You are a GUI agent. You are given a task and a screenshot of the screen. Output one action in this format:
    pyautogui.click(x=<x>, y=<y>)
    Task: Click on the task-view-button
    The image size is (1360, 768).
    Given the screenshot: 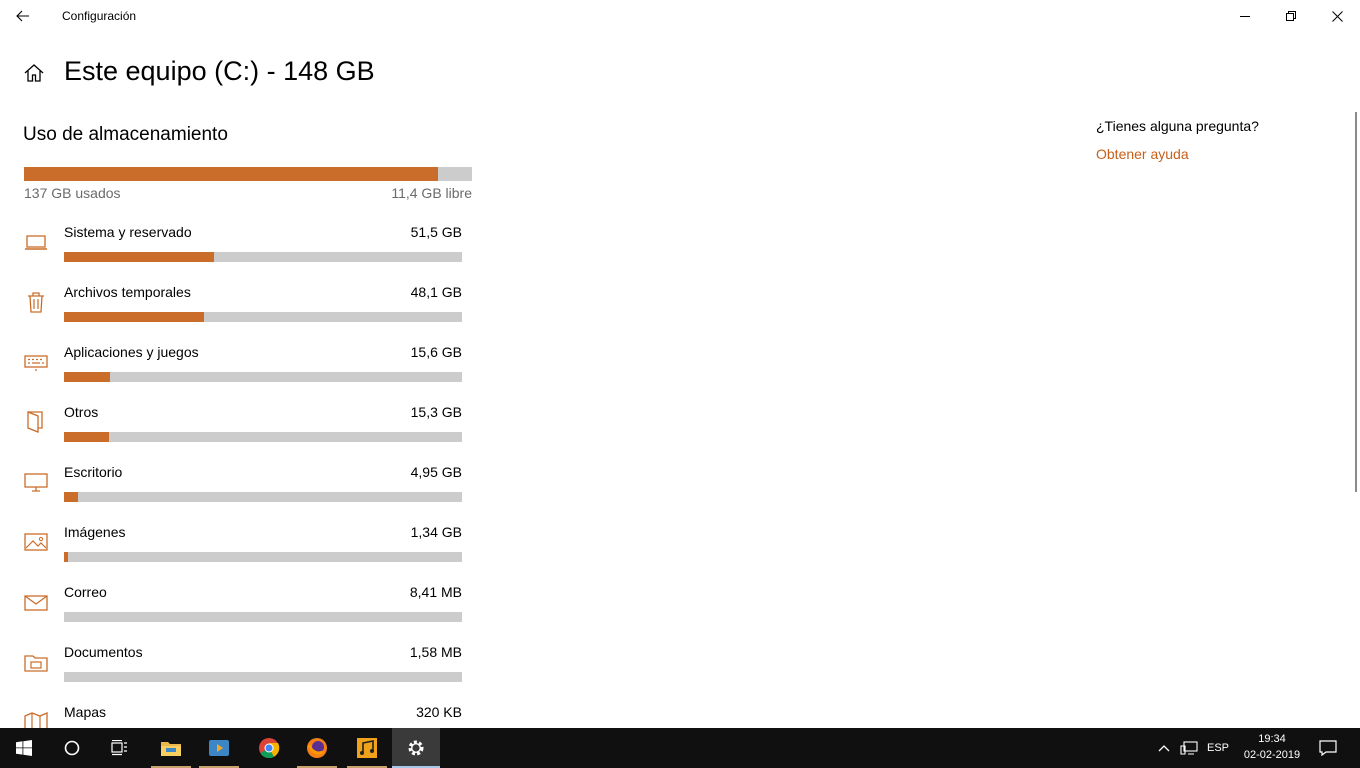 What is the action you would take?
    pyautogui.click(x=120, y=748)
    